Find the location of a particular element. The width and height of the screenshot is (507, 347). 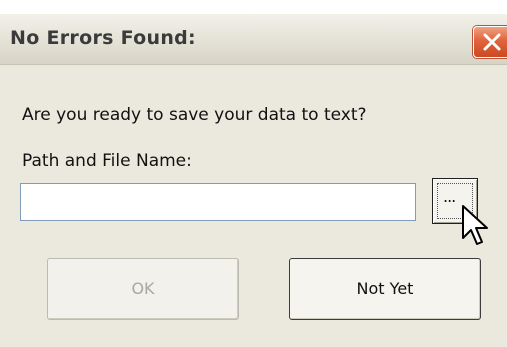

close-icon is located at coordinates (492, 42).